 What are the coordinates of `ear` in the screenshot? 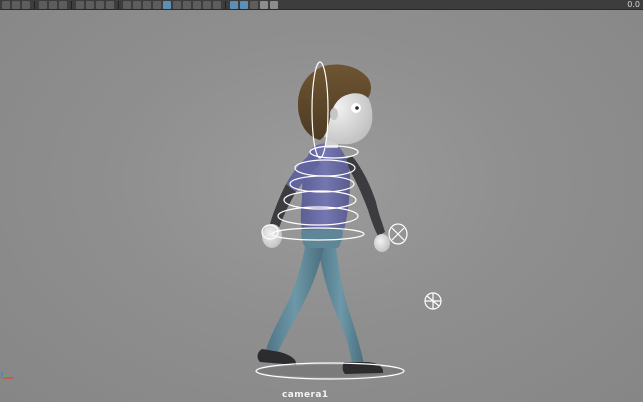 It's located at (334, 114).